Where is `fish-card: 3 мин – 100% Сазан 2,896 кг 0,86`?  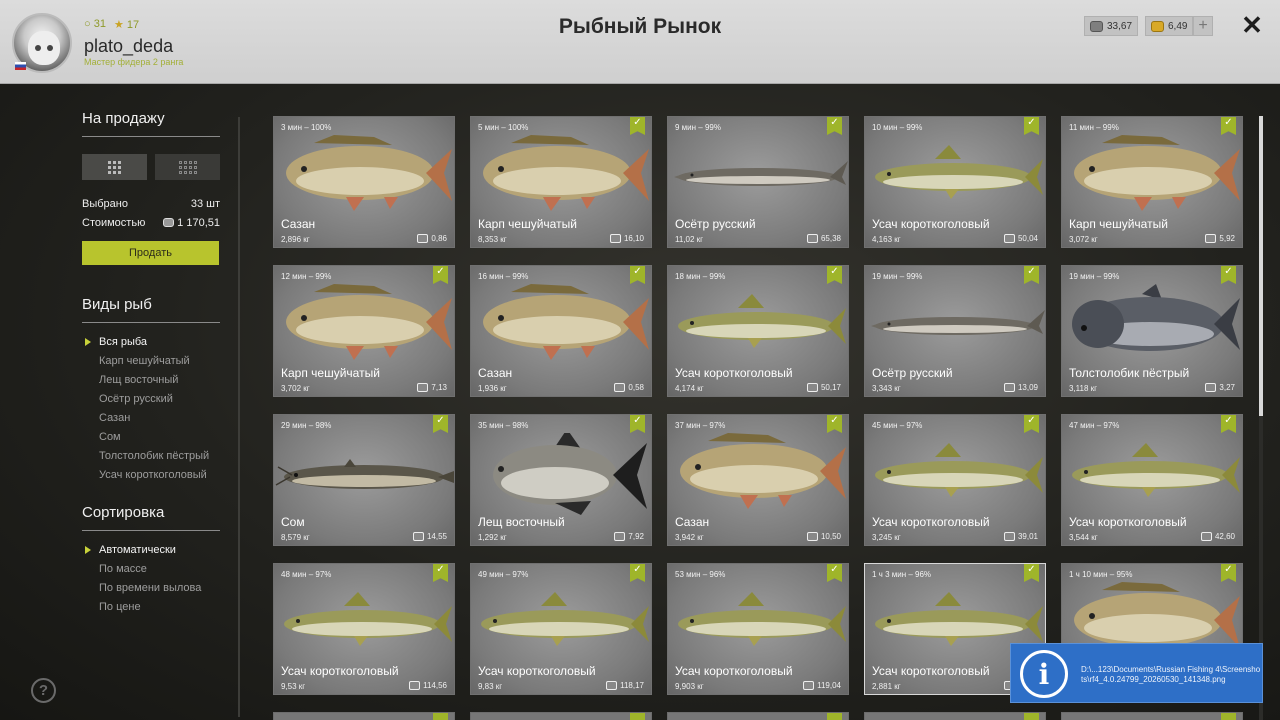 fish-card: 3 мин – 100% Сазан 2,896 кг 0,86 is located at coordinates (364, 182).